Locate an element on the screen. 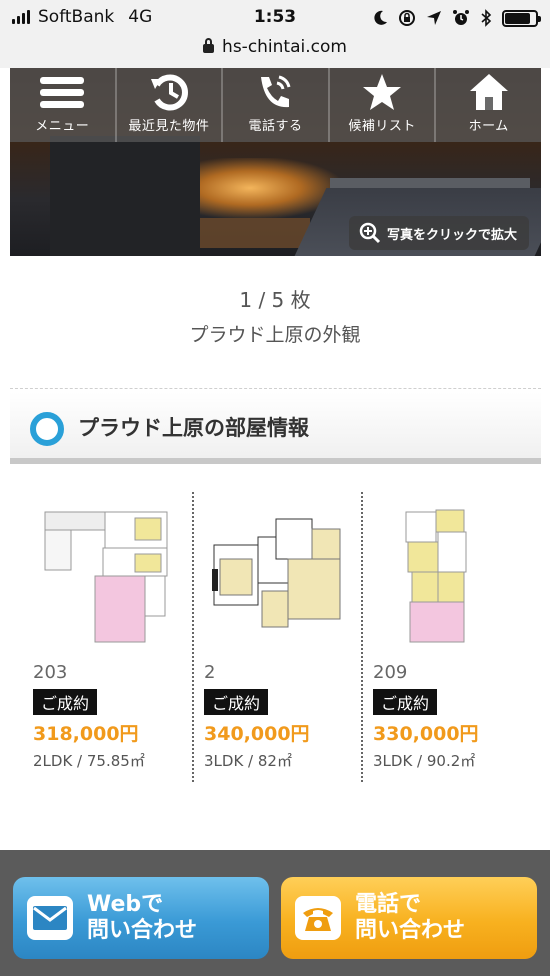 Image resolution: width=550 pixels, height=976 pixels. phone-inquiry-button: 電話で 問い合わせ is located at coordinates (409, 918).